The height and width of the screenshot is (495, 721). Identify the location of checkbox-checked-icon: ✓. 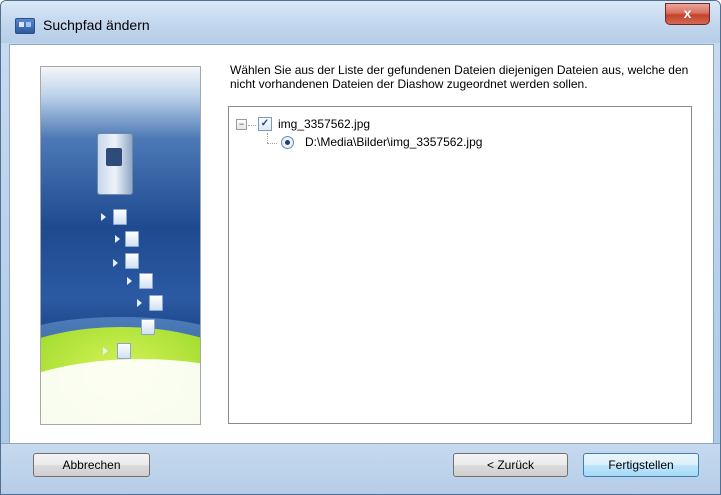
(265, 124).